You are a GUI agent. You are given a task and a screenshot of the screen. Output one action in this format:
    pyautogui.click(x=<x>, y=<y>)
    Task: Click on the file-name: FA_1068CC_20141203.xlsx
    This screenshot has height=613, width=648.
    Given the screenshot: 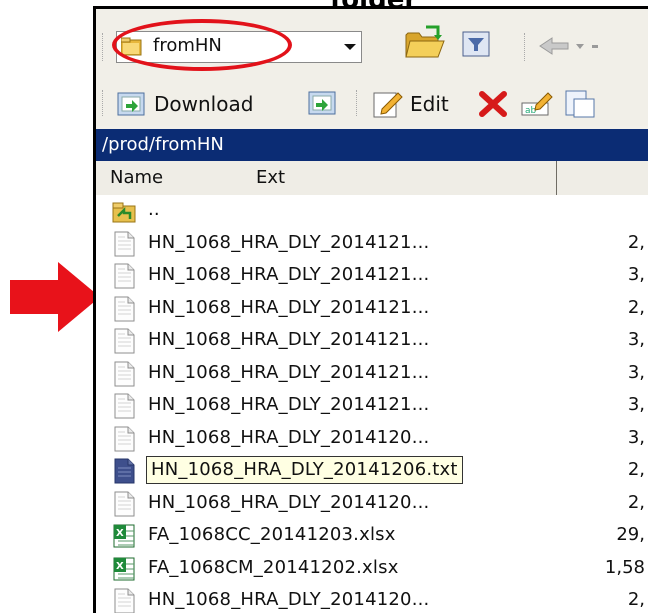 What is the action you would take?
    pyautogui.click(x=272, y=534)
    